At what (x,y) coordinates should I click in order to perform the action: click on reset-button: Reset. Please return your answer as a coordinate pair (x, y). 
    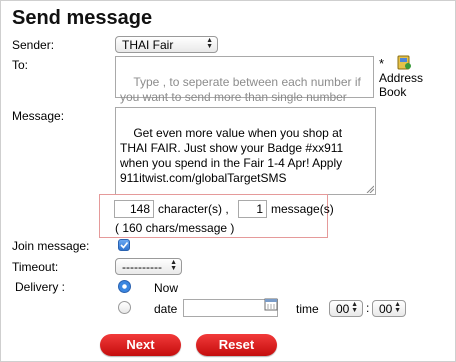
    Looking at the image, I should click on (236, 345).